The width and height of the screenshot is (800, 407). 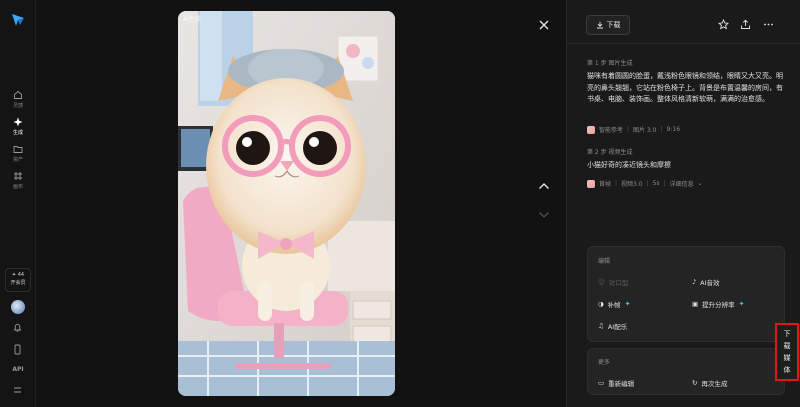 I want to click on bell-icon, so click(x=17, y=327).